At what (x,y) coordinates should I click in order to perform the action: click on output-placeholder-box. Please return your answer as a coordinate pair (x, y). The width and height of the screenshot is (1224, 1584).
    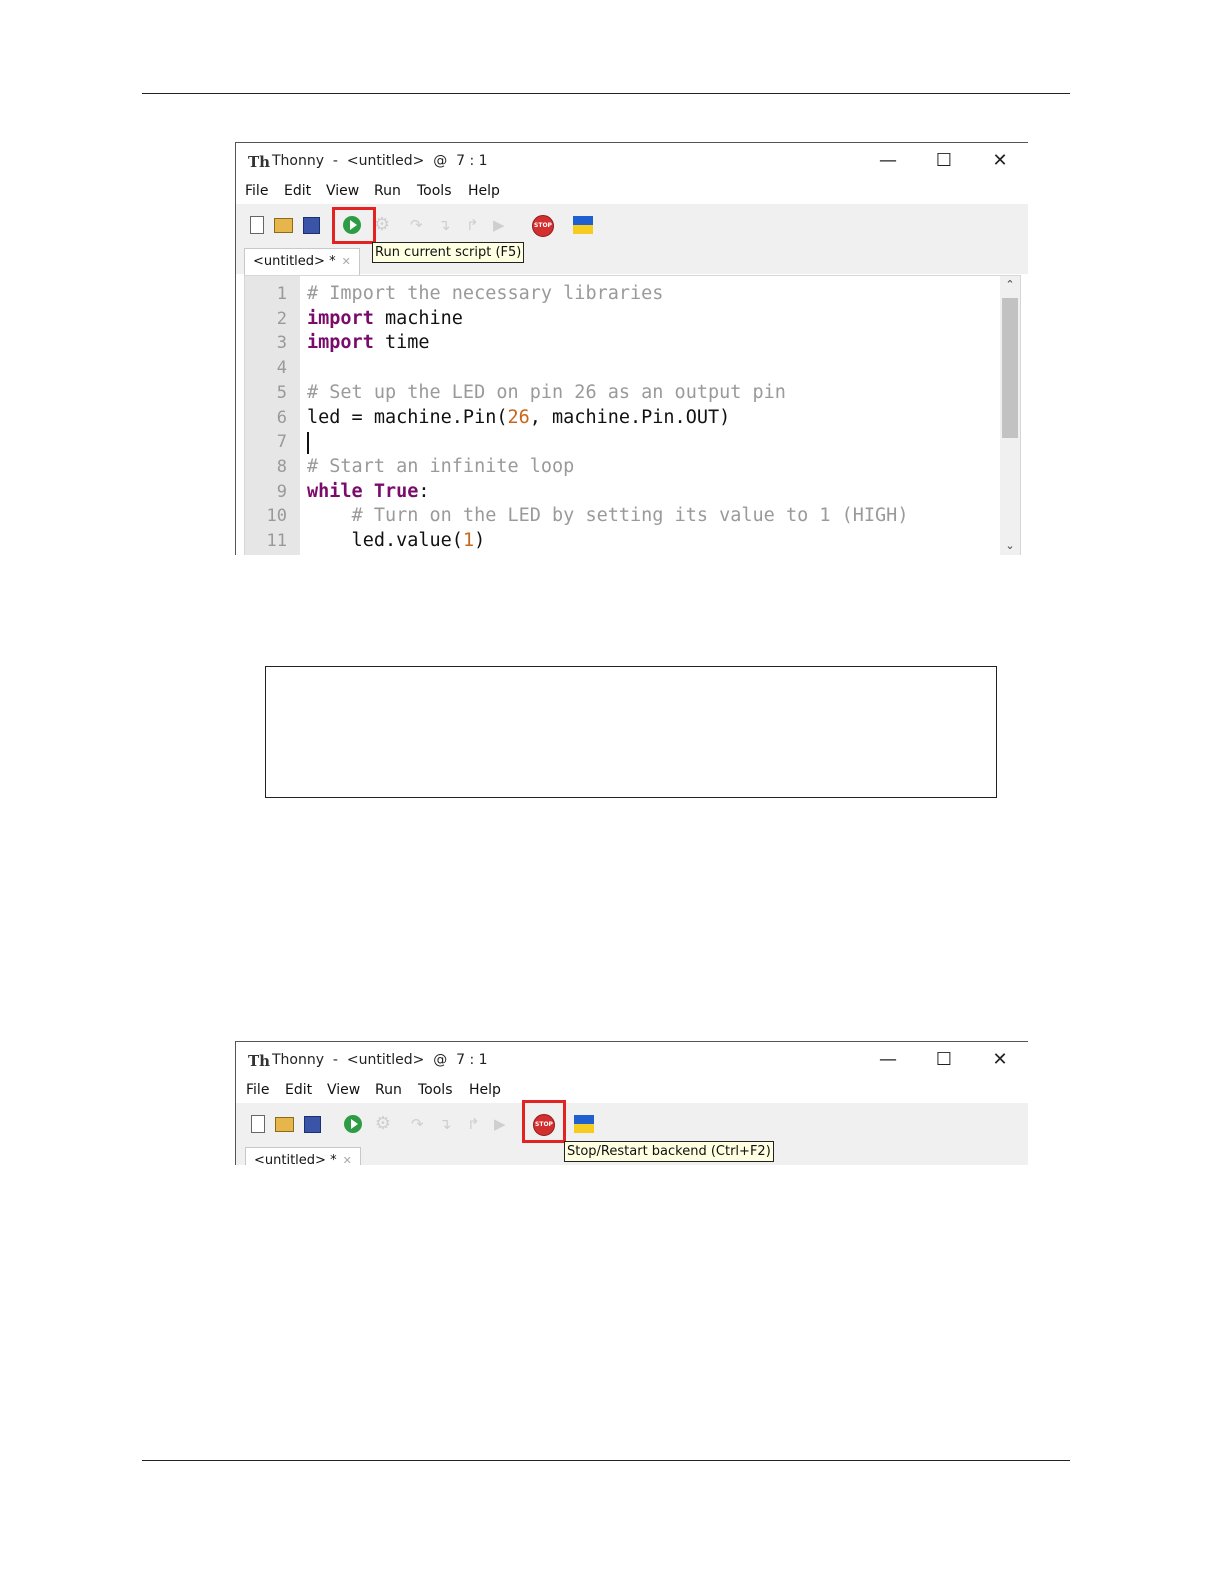
    Looking at the image, I should click on (631, 732).